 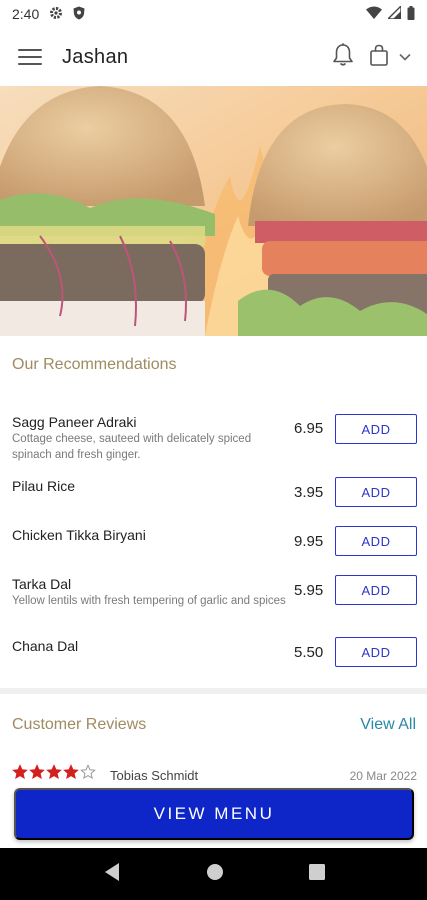 What do you see at coordinates (26, 14) in the screenshot?
I see `status-time: 2:40` at bounding box center [26, 14].